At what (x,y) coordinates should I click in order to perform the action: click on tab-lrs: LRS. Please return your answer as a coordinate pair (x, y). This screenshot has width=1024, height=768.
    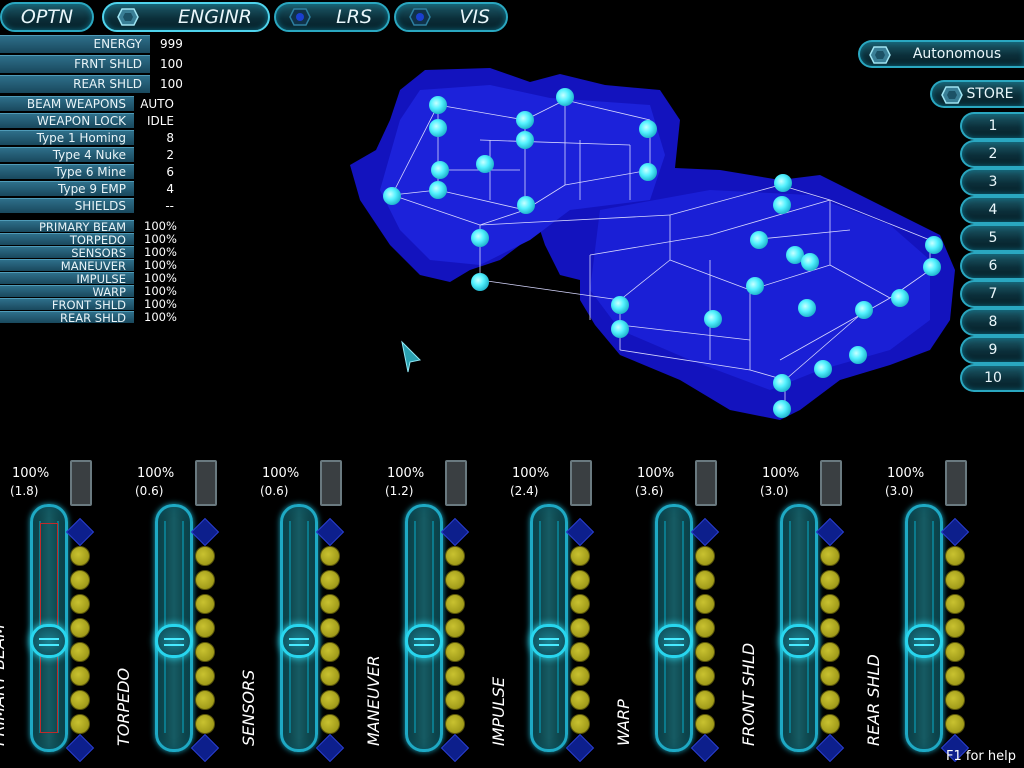
    Looking at the image, I should click on (332, 17).